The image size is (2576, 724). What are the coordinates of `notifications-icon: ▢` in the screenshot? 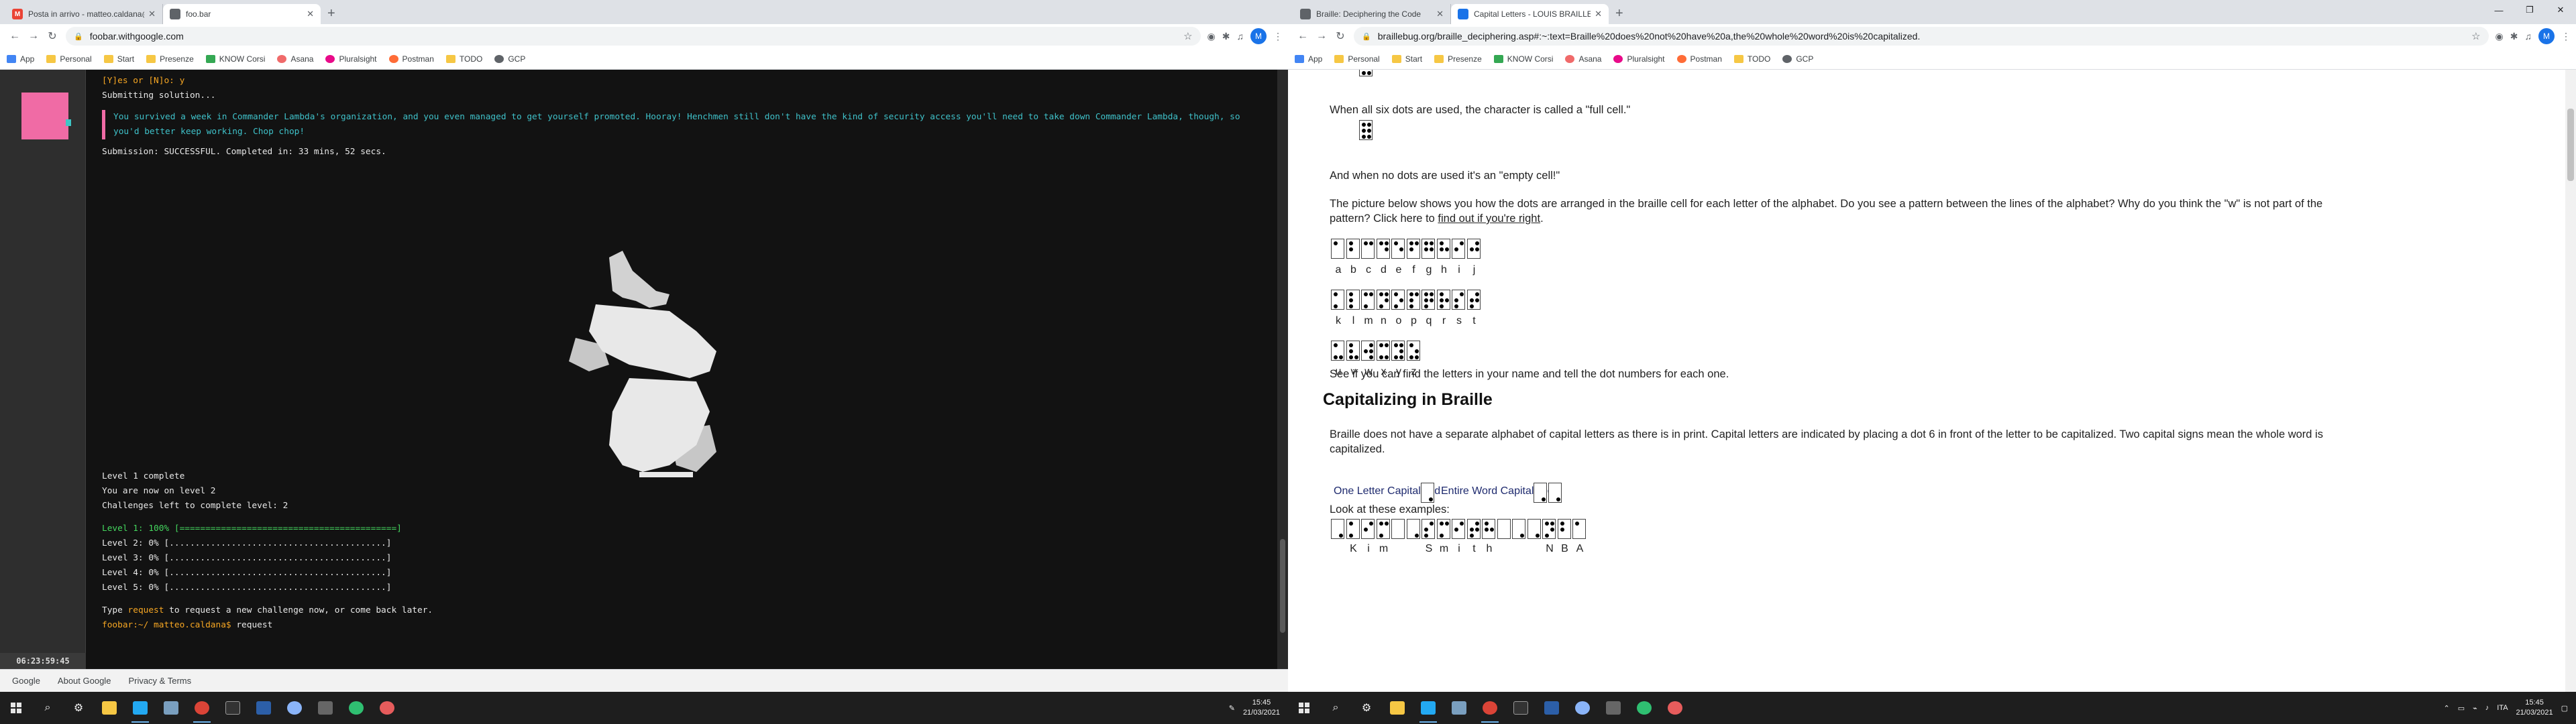 It's located at (2564, 708).